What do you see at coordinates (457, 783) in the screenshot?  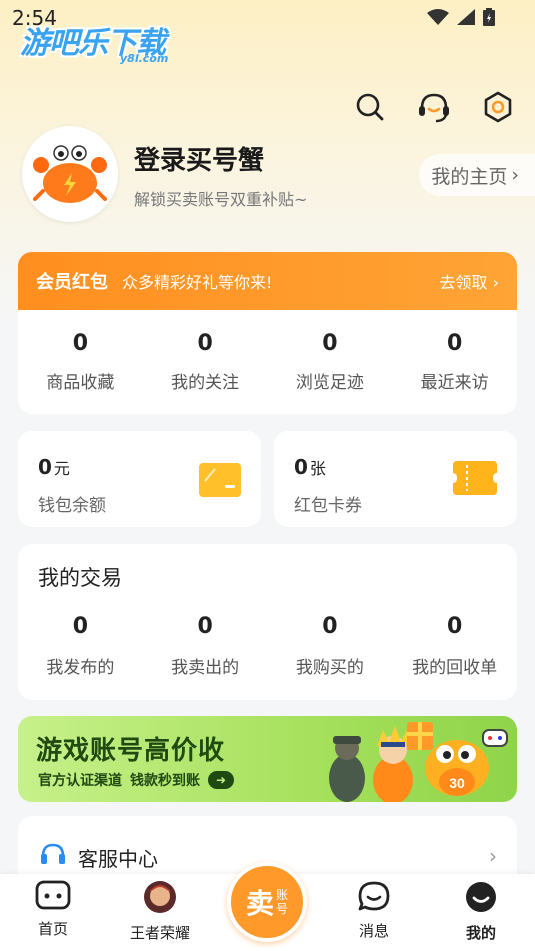 I see `jersey-number: 30` at bounding box center [457, 783].